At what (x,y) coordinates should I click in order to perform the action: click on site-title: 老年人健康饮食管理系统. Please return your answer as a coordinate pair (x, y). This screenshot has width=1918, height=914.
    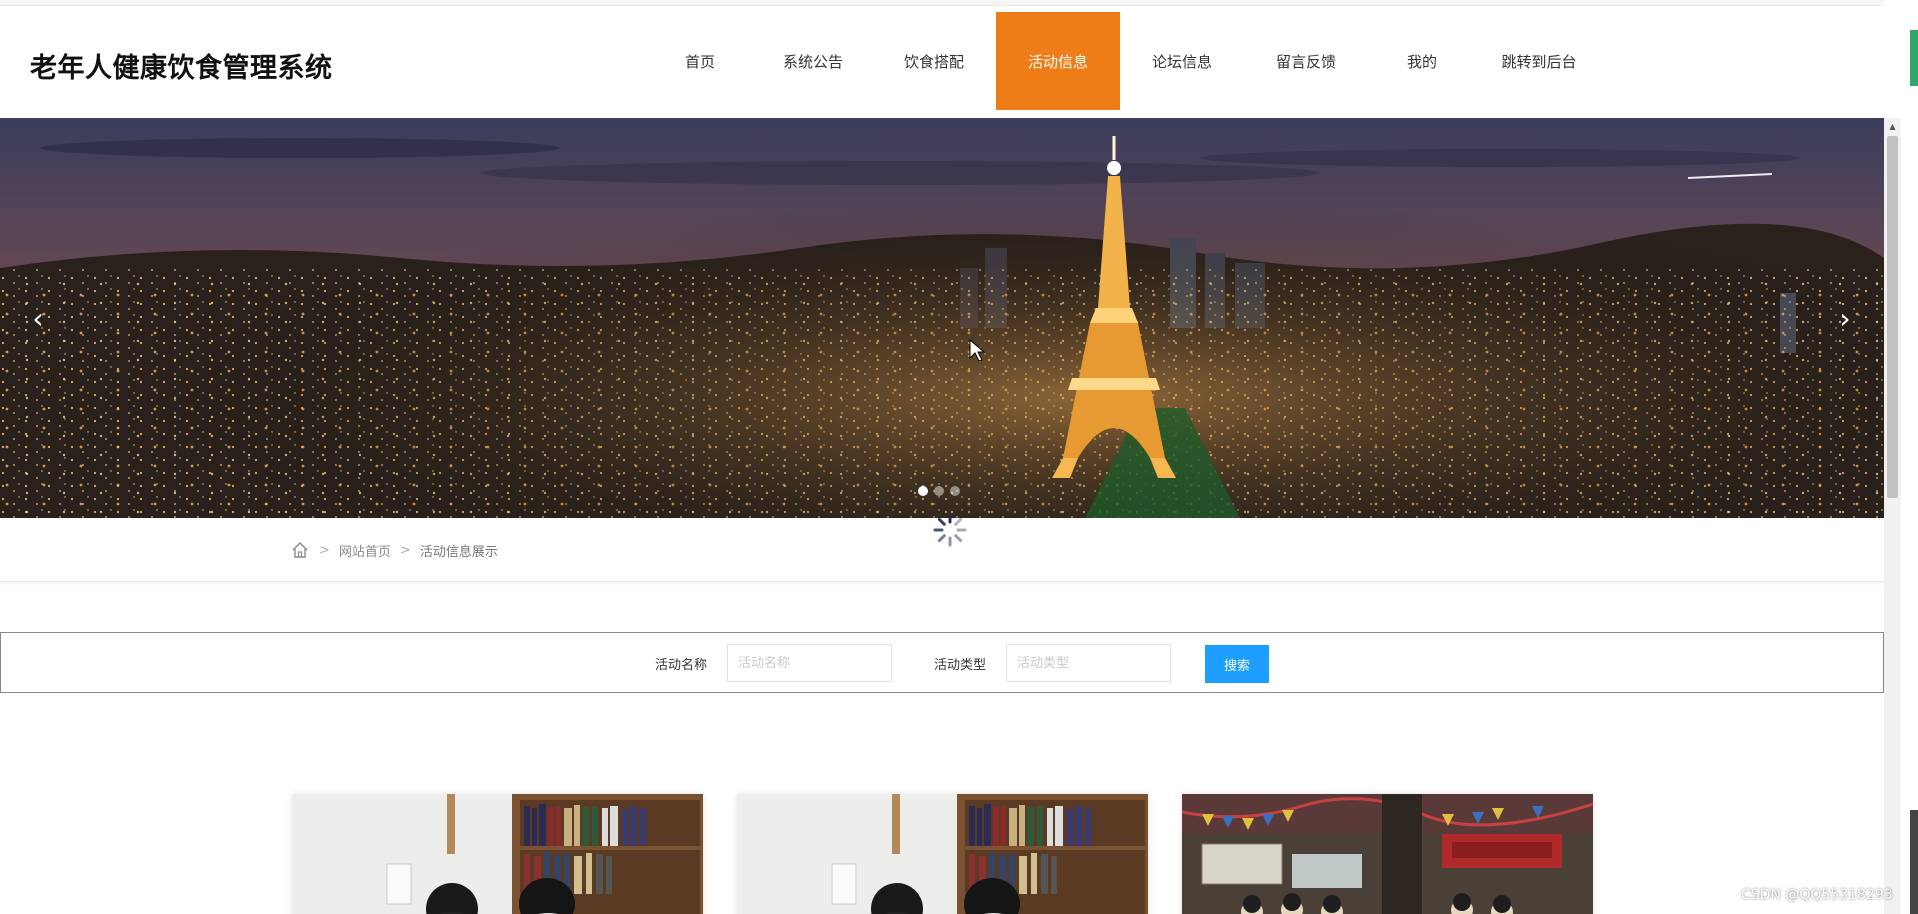
    Looking at the image, I should click on (181, 68).